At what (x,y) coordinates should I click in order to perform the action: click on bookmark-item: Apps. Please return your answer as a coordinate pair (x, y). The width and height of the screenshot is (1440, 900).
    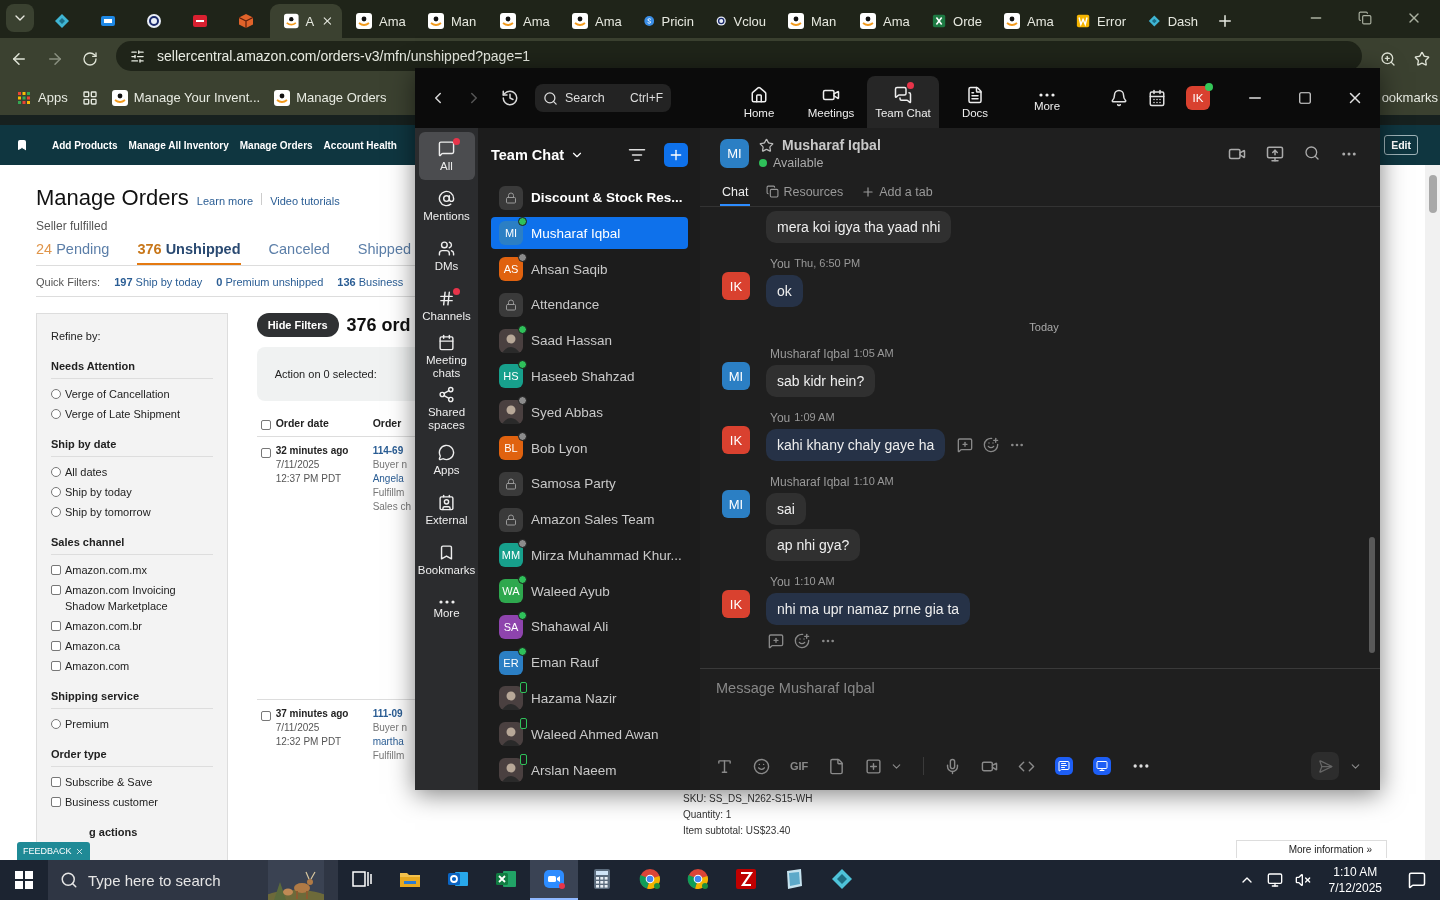
    Looking at the image, I should click on (42, 97).